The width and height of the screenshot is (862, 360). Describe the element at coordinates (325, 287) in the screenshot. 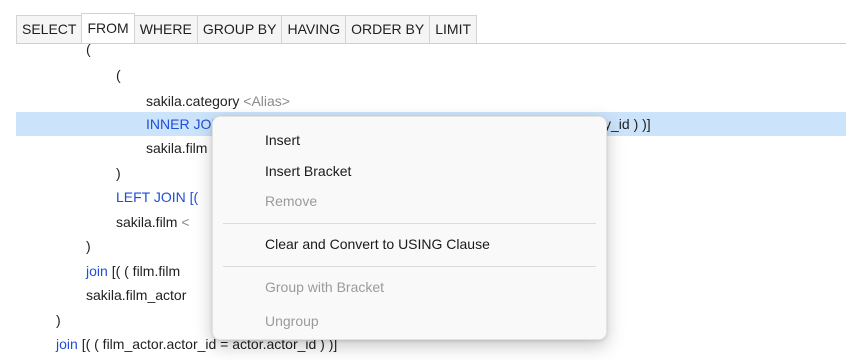

I see `menu-item-group-with-bracket: Group with Bracket` at that location.